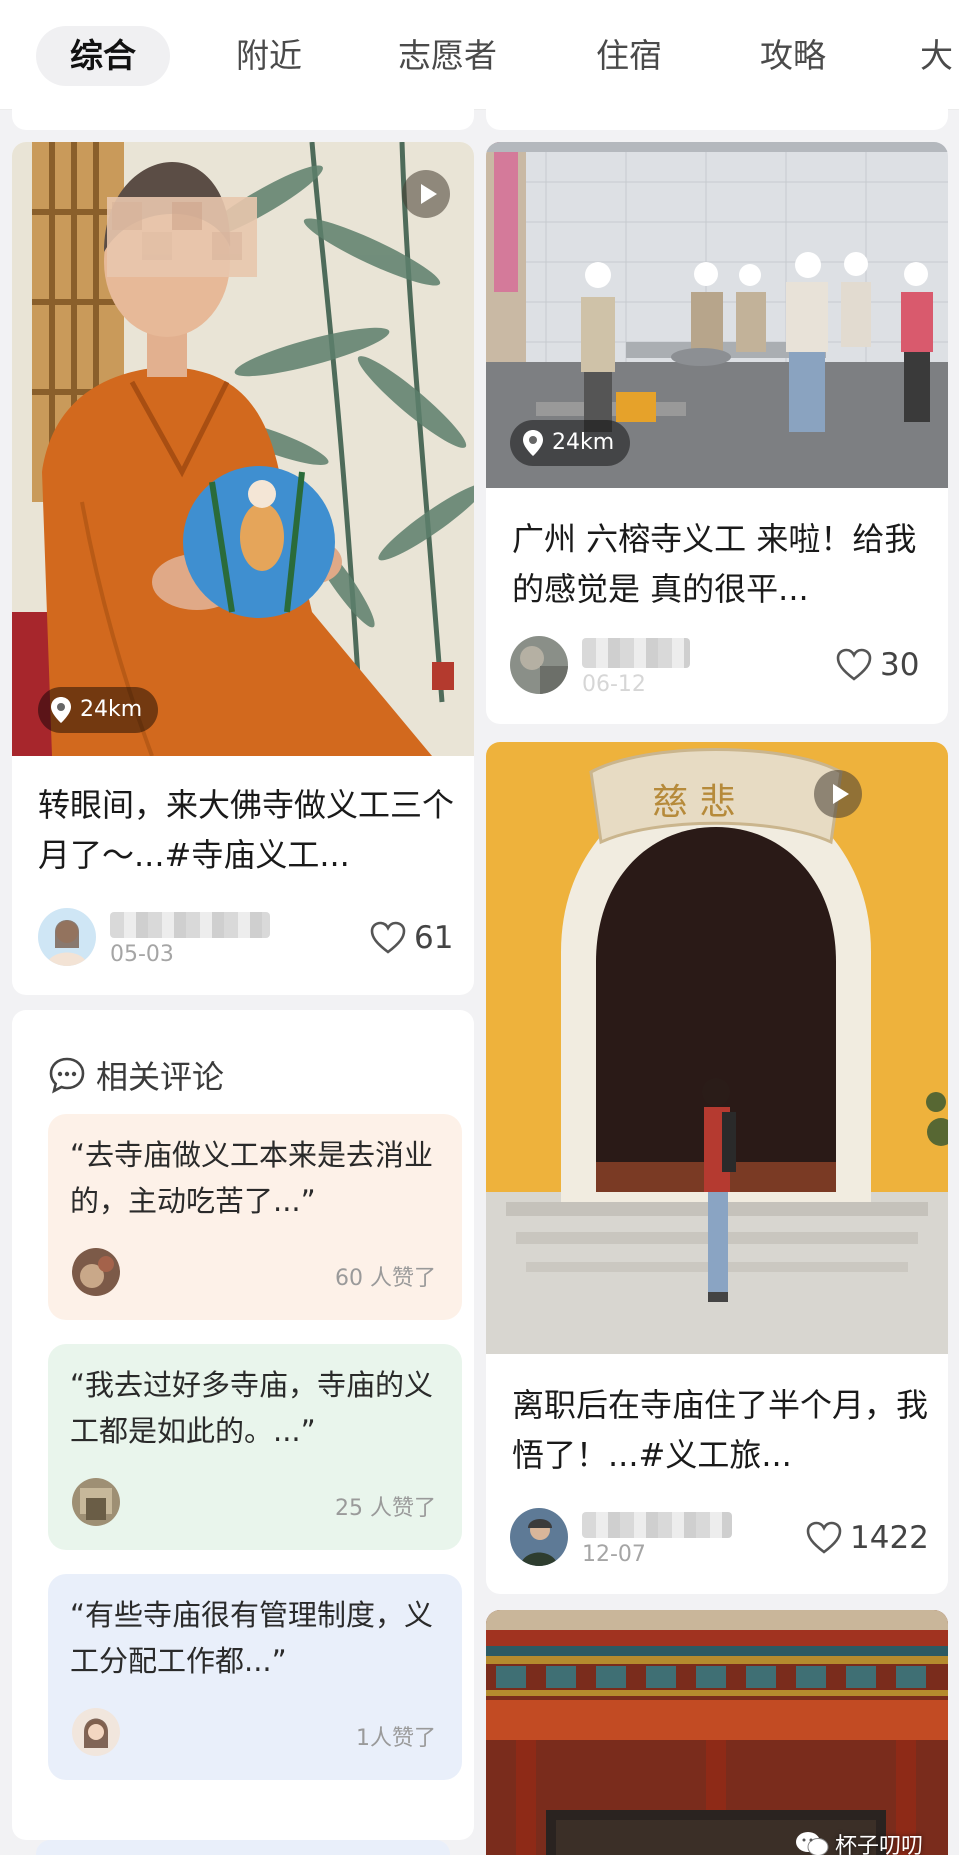 Image resolution: width=959 pixels, height=1855 pixels. What do you see at coordinates (269, 56) in the screenshot?
I see `tab-nearby: 附近` at bounding box center [269, 56].